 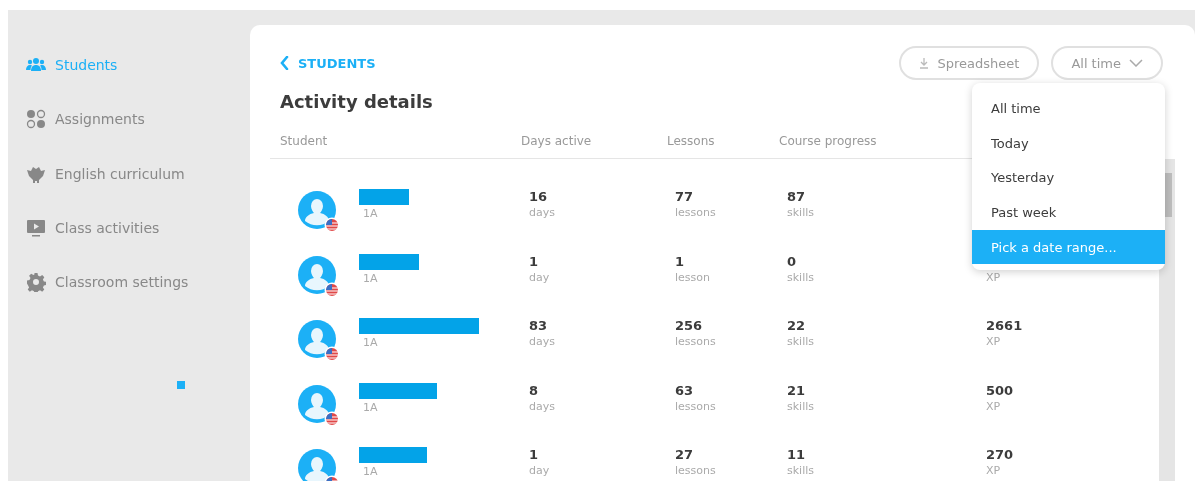 I want to click on skills-value: 0, so click(x=792, y=261).